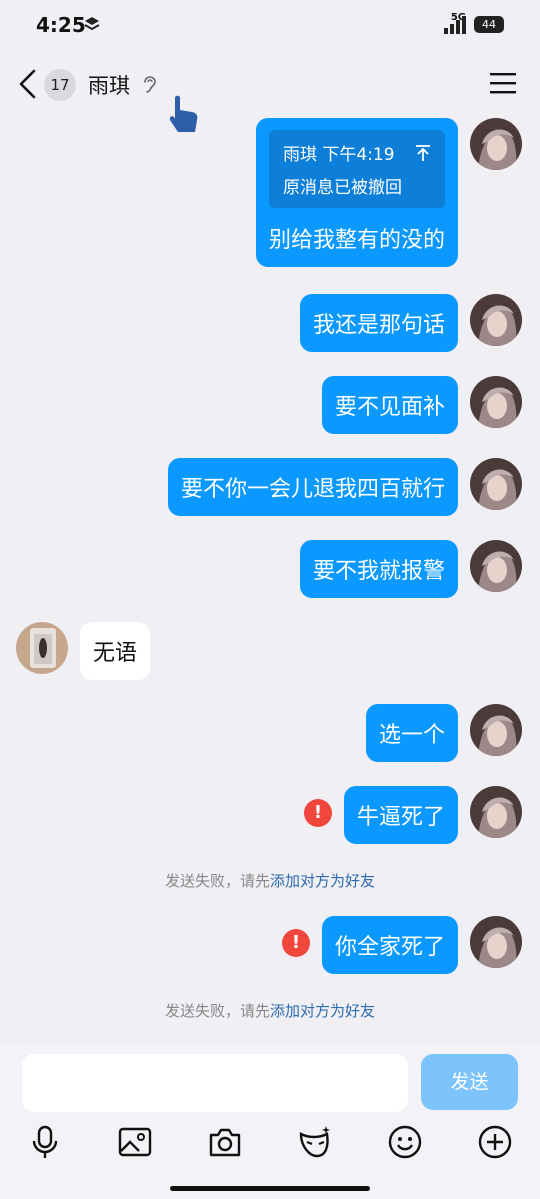 The image size is (540, 1199). What do you see at coordinates (215, 1083) in the screenshot?
I see `message-input` at bounding box center [215, 1083].